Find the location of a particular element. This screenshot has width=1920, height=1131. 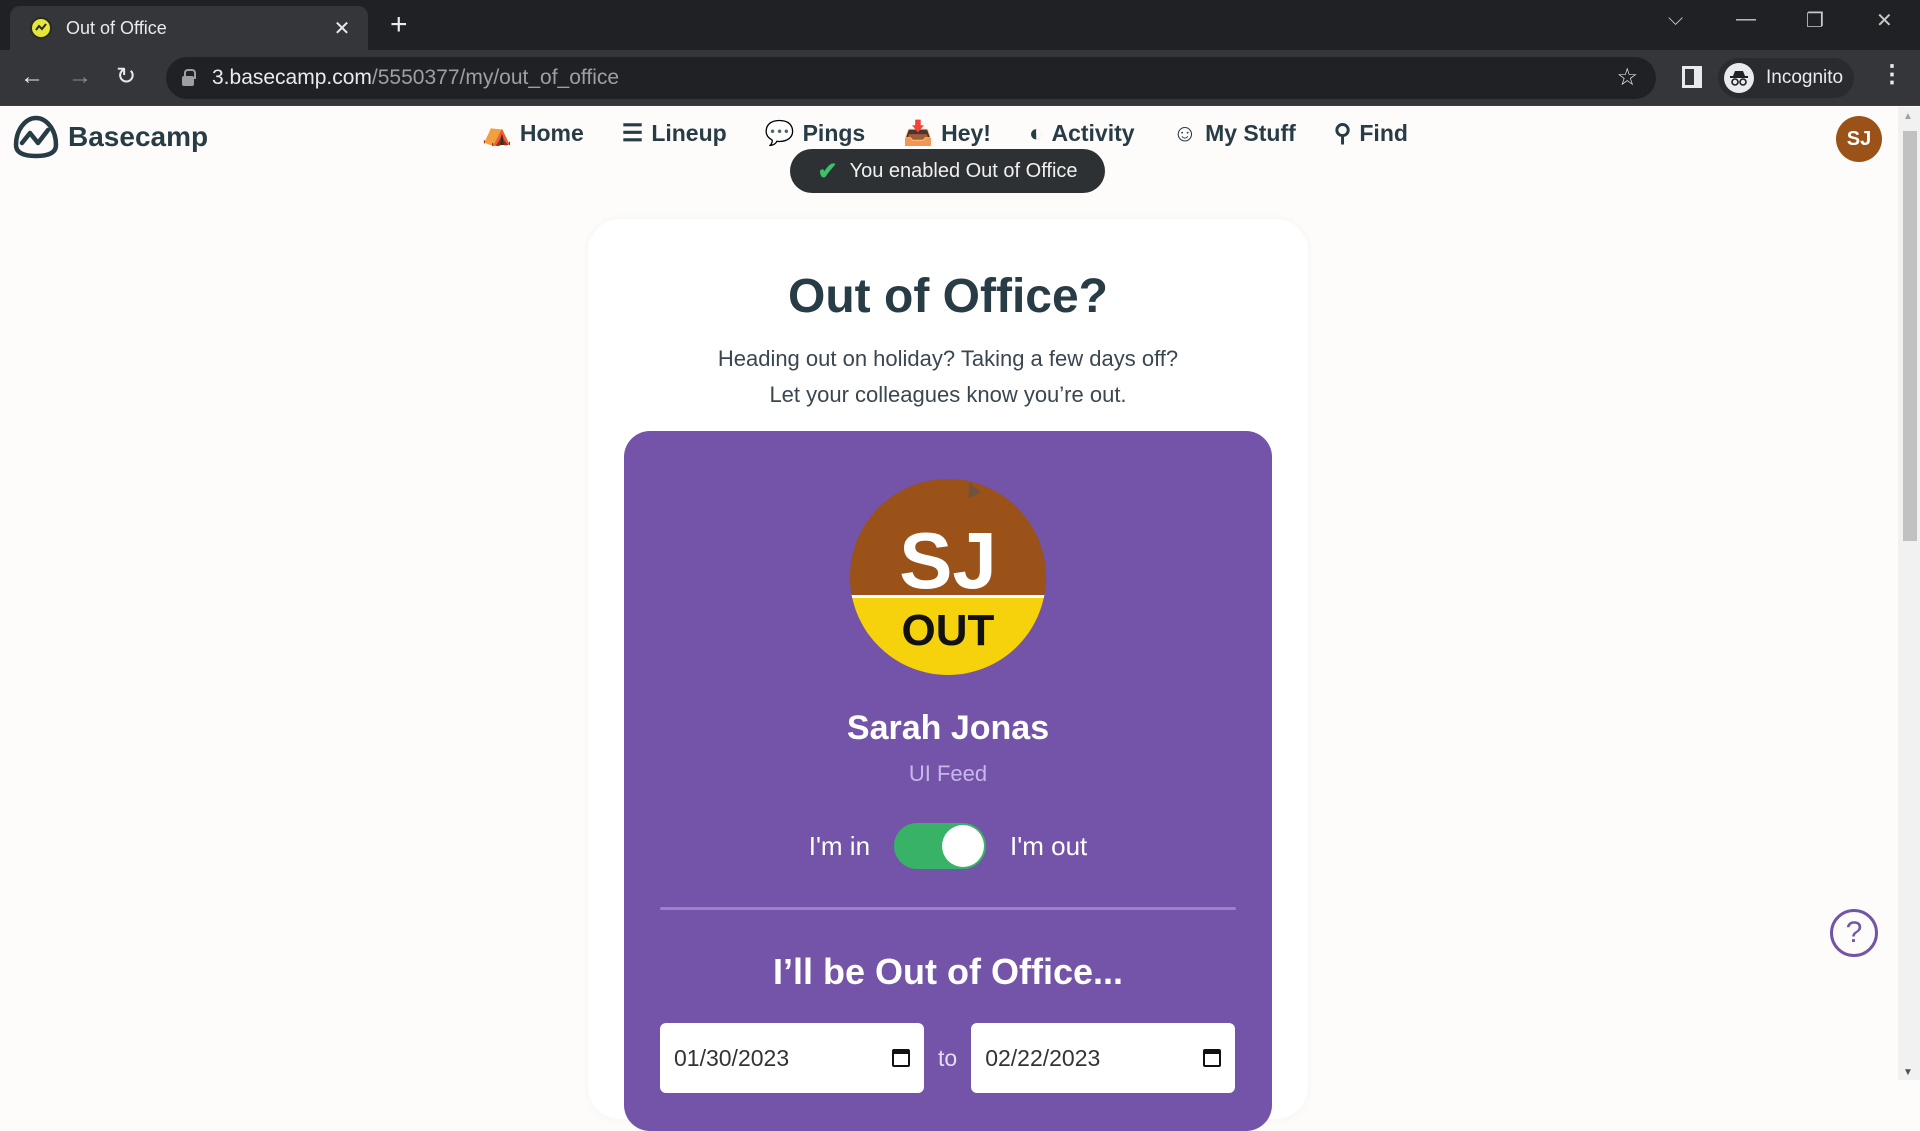

inbox-tray-icon: 📥 is located at coordinates (918, 133).